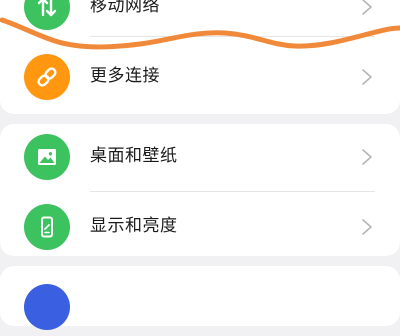 Image resolution: width=400 pixels, height=336 pixels. Describe the element at coordinates (47, 307) in the screenshot. I see `blue-settings-icon` at that location.